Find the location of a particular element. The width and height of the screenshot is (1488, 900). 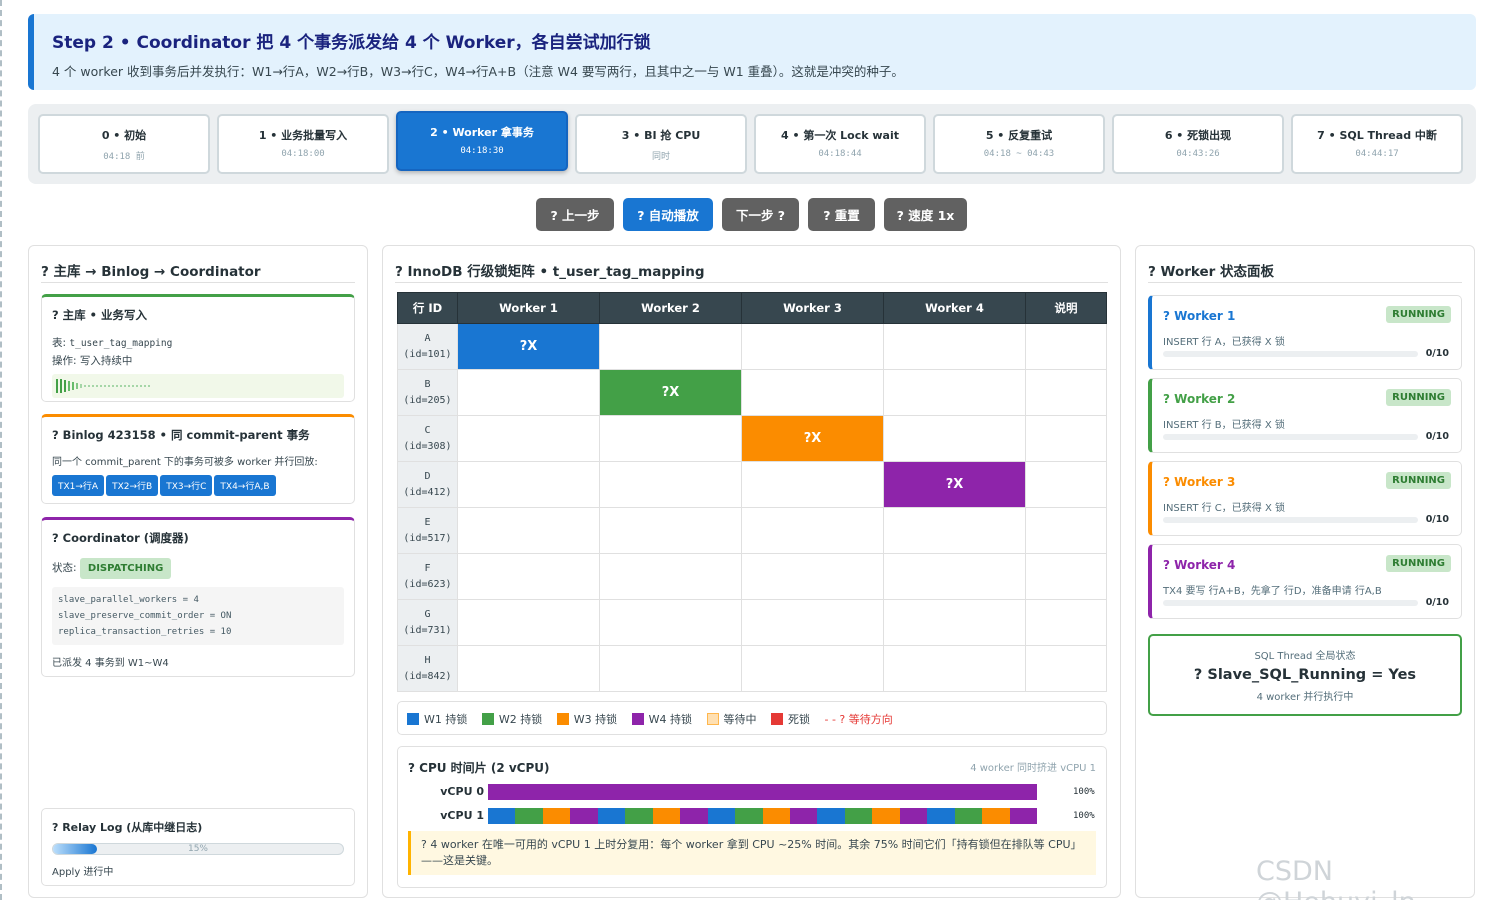

write-activity-icon is located at coordinates (103, 386).